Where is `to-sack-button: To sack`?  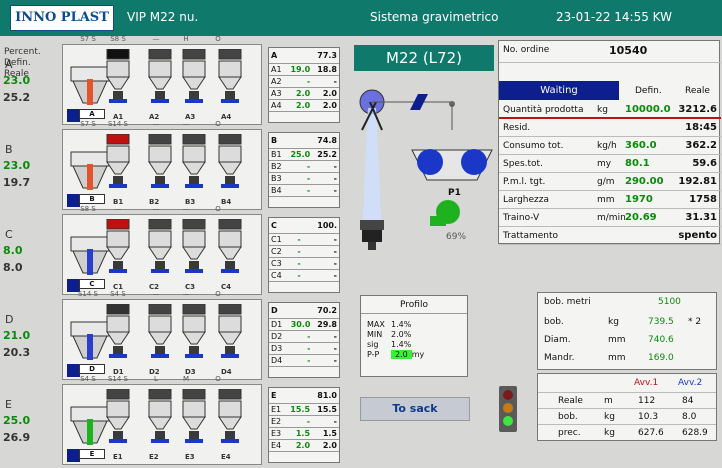
to-sack-button: To sack is located at coordinates (415, 409).